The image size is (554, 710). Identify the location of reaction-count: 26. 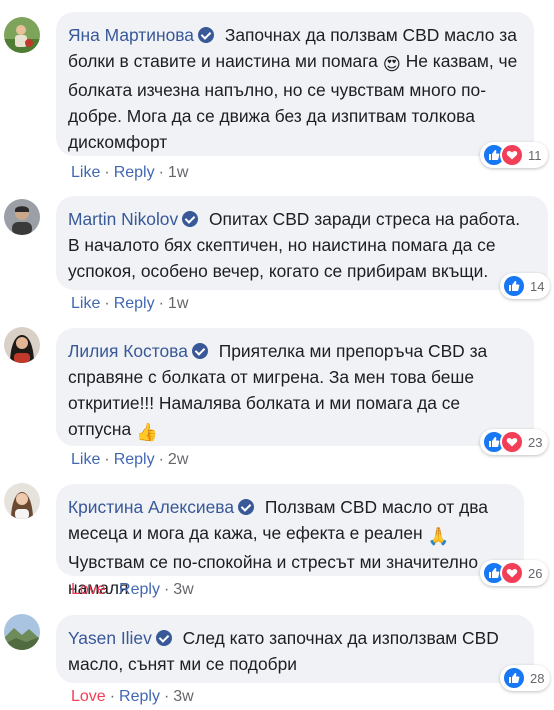
(535, 573).